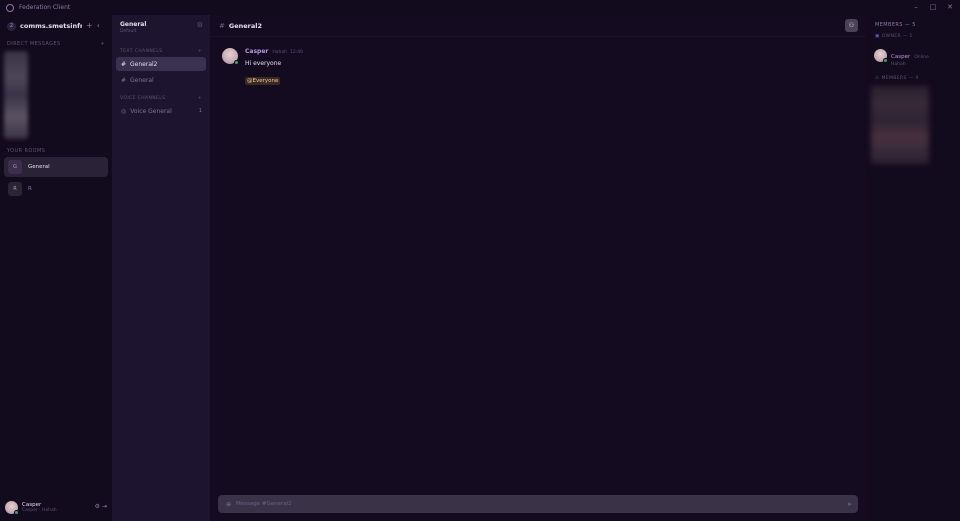 This screenshot has width=960, height=521. I want to click on member-sub: Hahah, so click(898, 64).